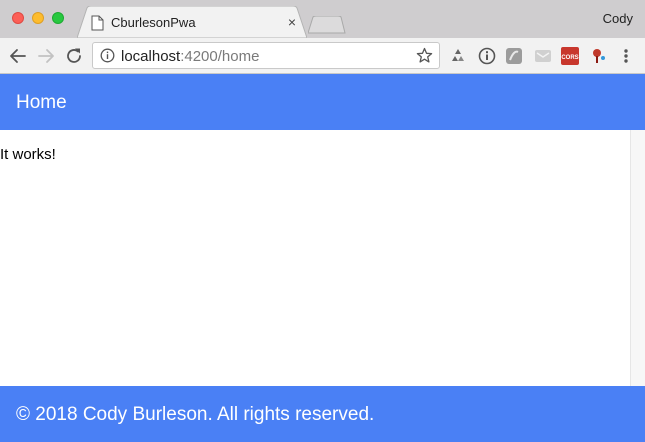 The width and height of the screenshot is (645, 442). Describe the element at coordinates (58, 18) in the screenshot. I see `window-maximize-button` at that location.